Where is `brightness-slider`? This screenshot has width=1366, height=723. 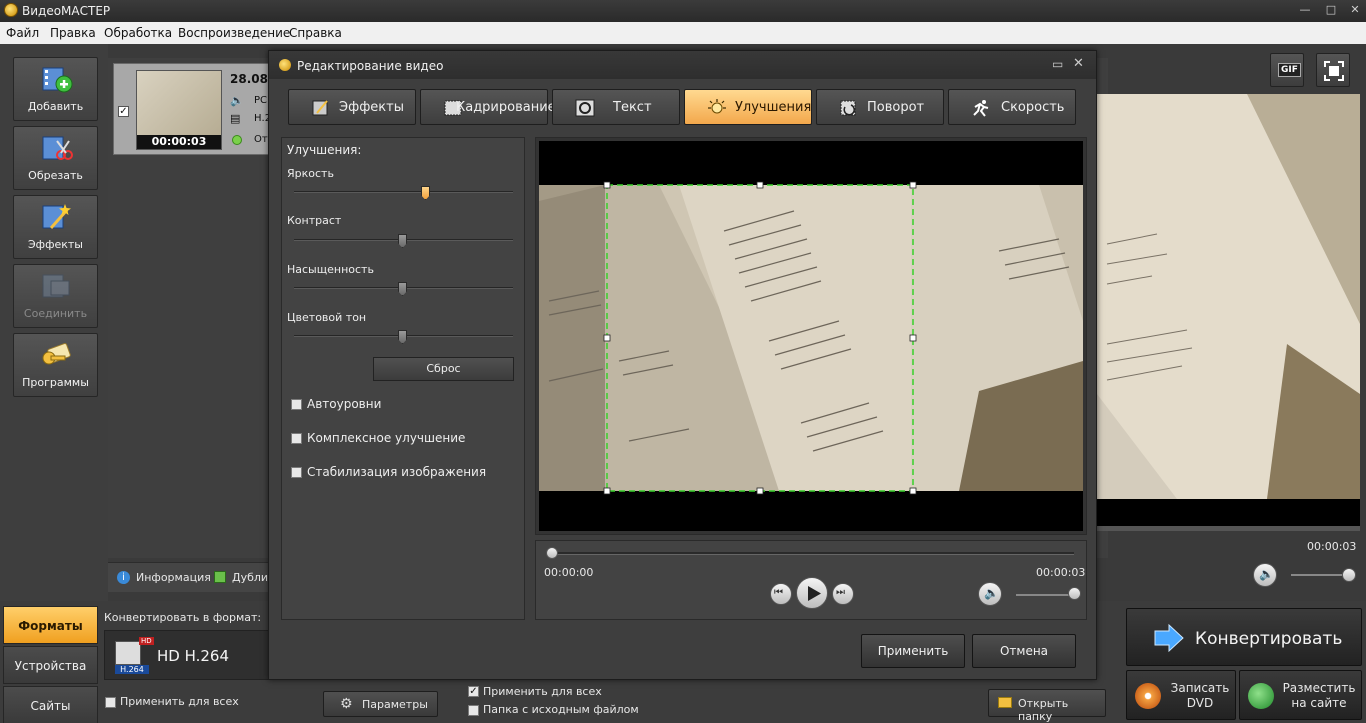 brightness-slider is located at coordinates (403, 192).